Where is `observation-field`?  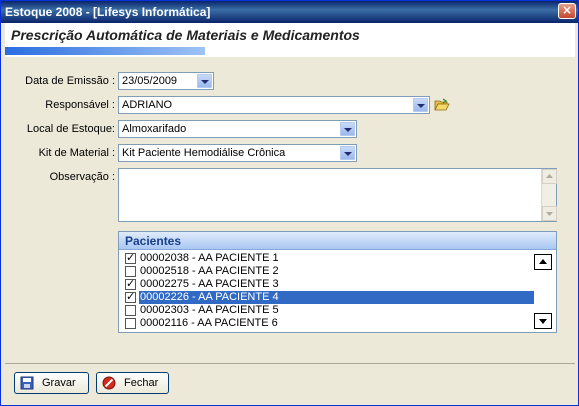 observation-field is located at coordinates (337, 195).